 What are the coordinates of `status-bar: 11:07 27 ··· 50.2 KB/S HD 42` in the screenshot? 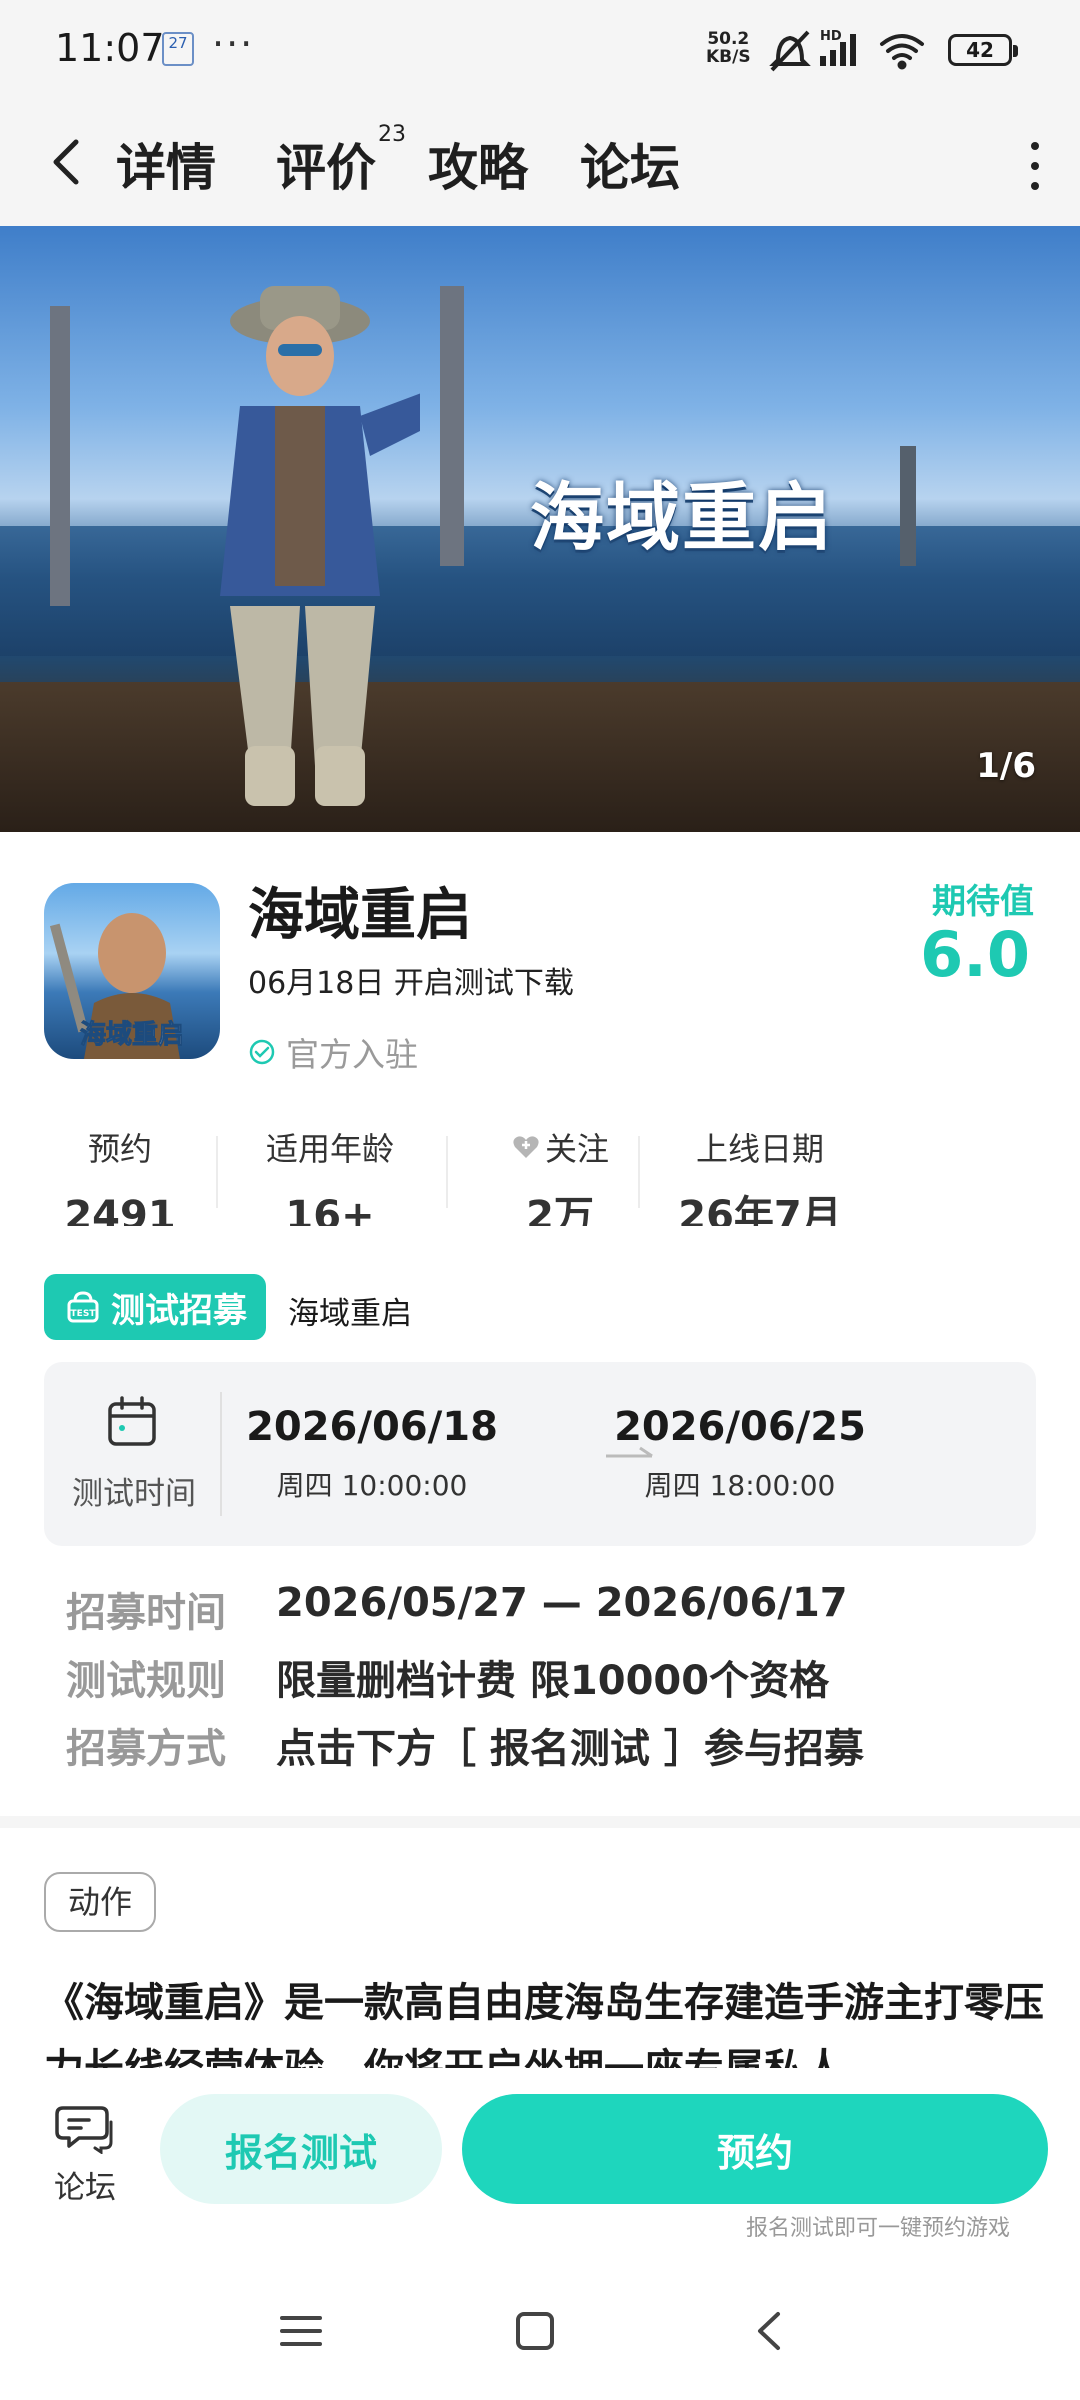 It's located at (540, 50).